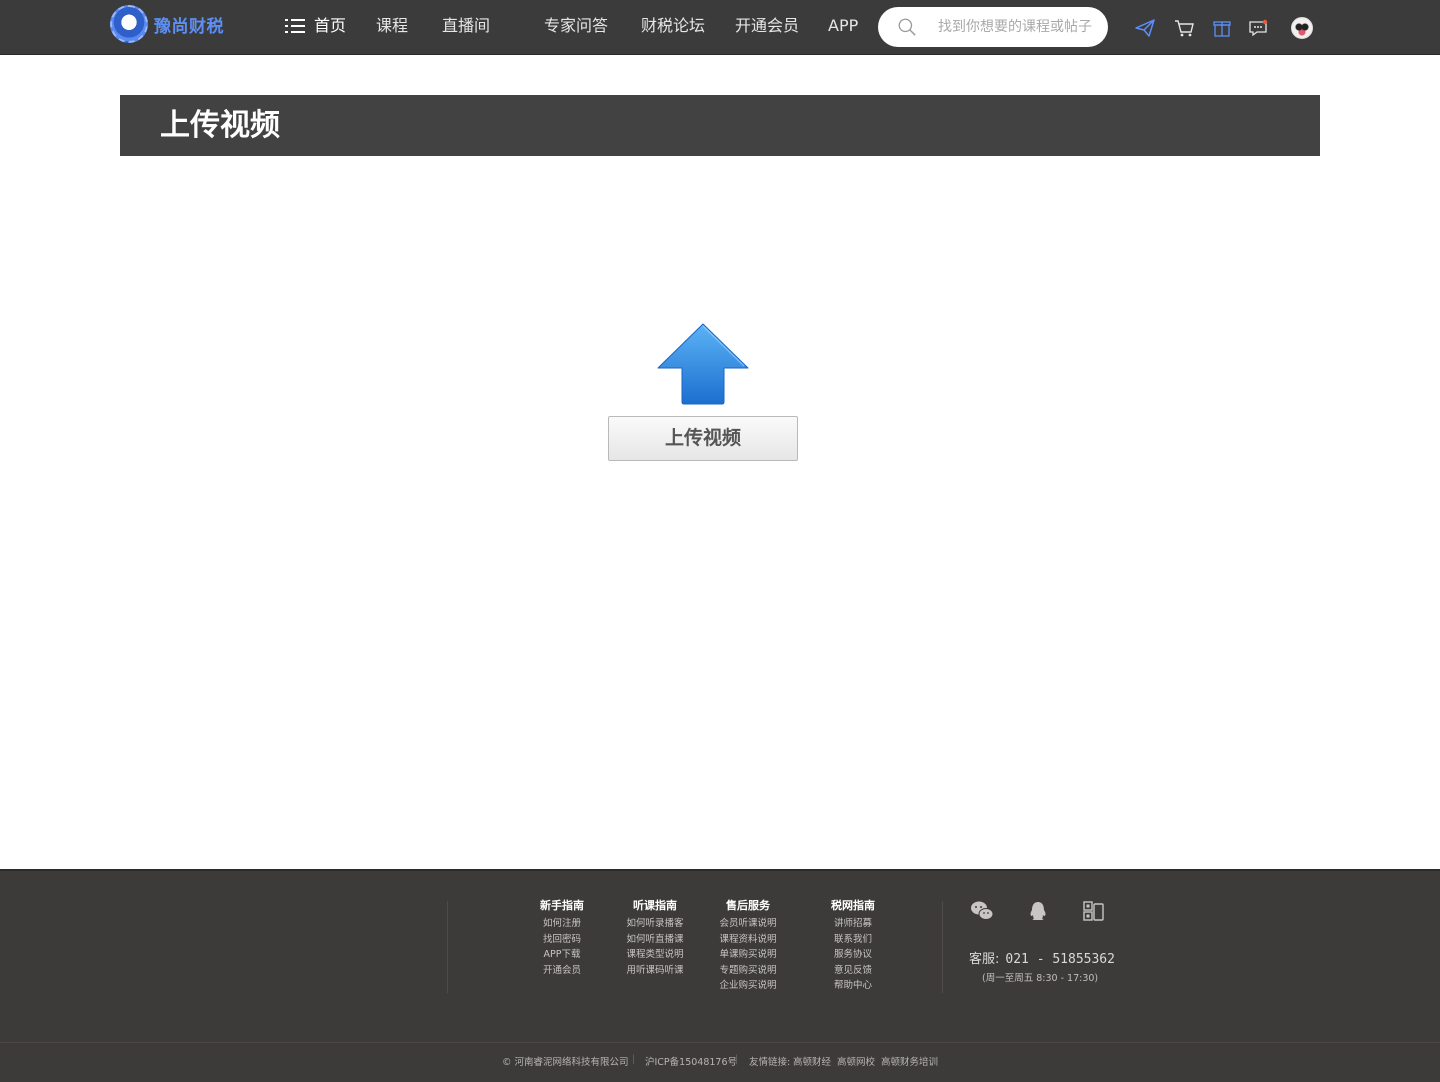 This screenshot has height=1082, width=1440. I want to click on friend-links-label: 友情链接:, so click(770, 1062).